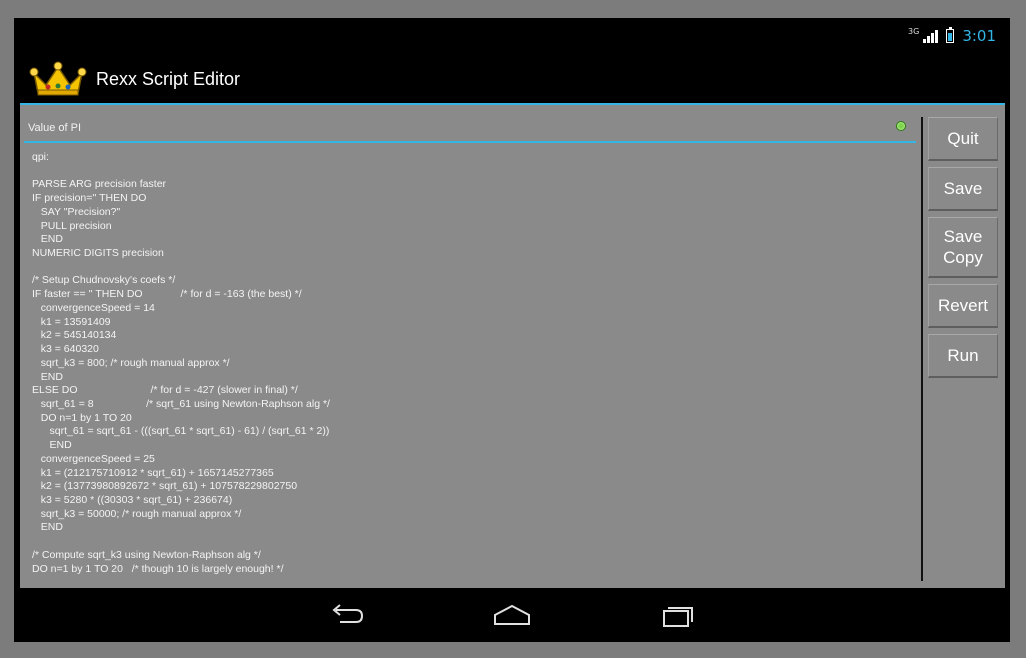  I want to click on battery-icon, so click(950, 35).